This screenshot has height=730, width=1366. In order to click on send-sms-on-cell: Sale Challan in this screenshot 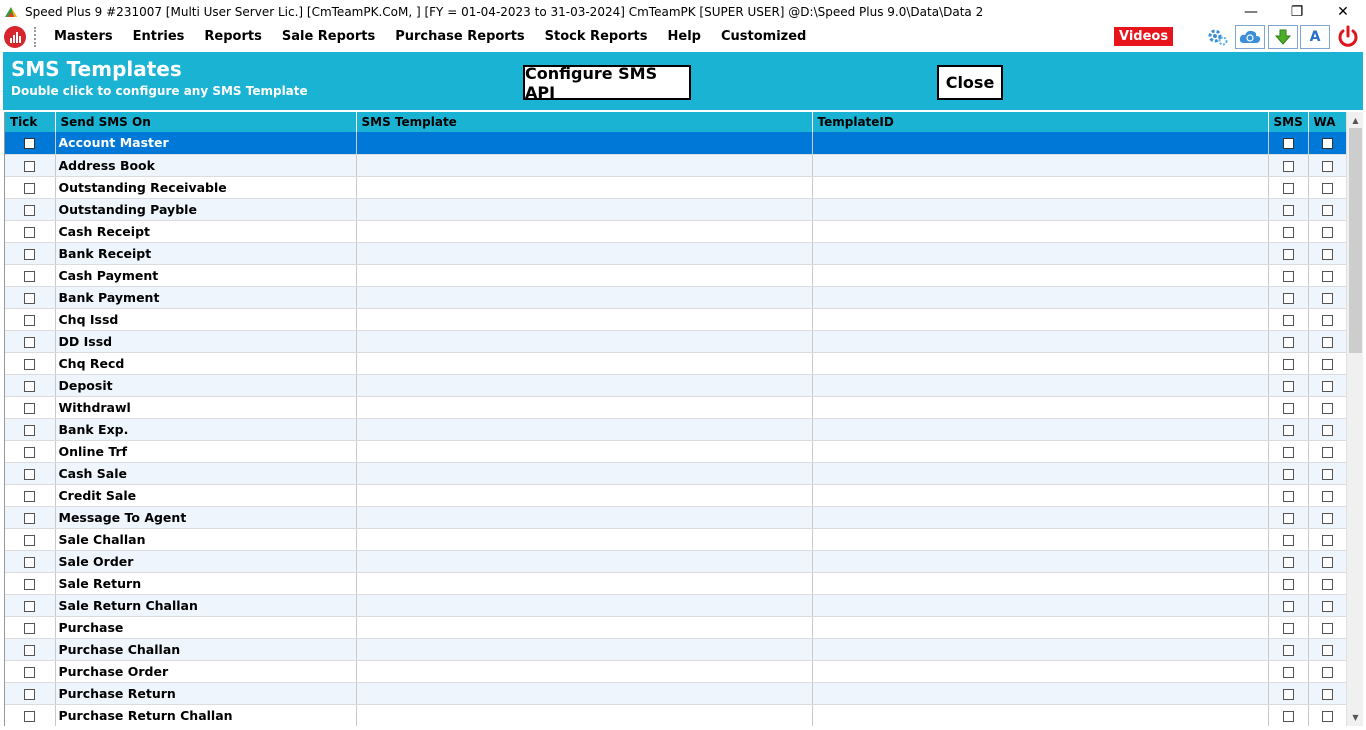, I will do `click(206, 539)`.